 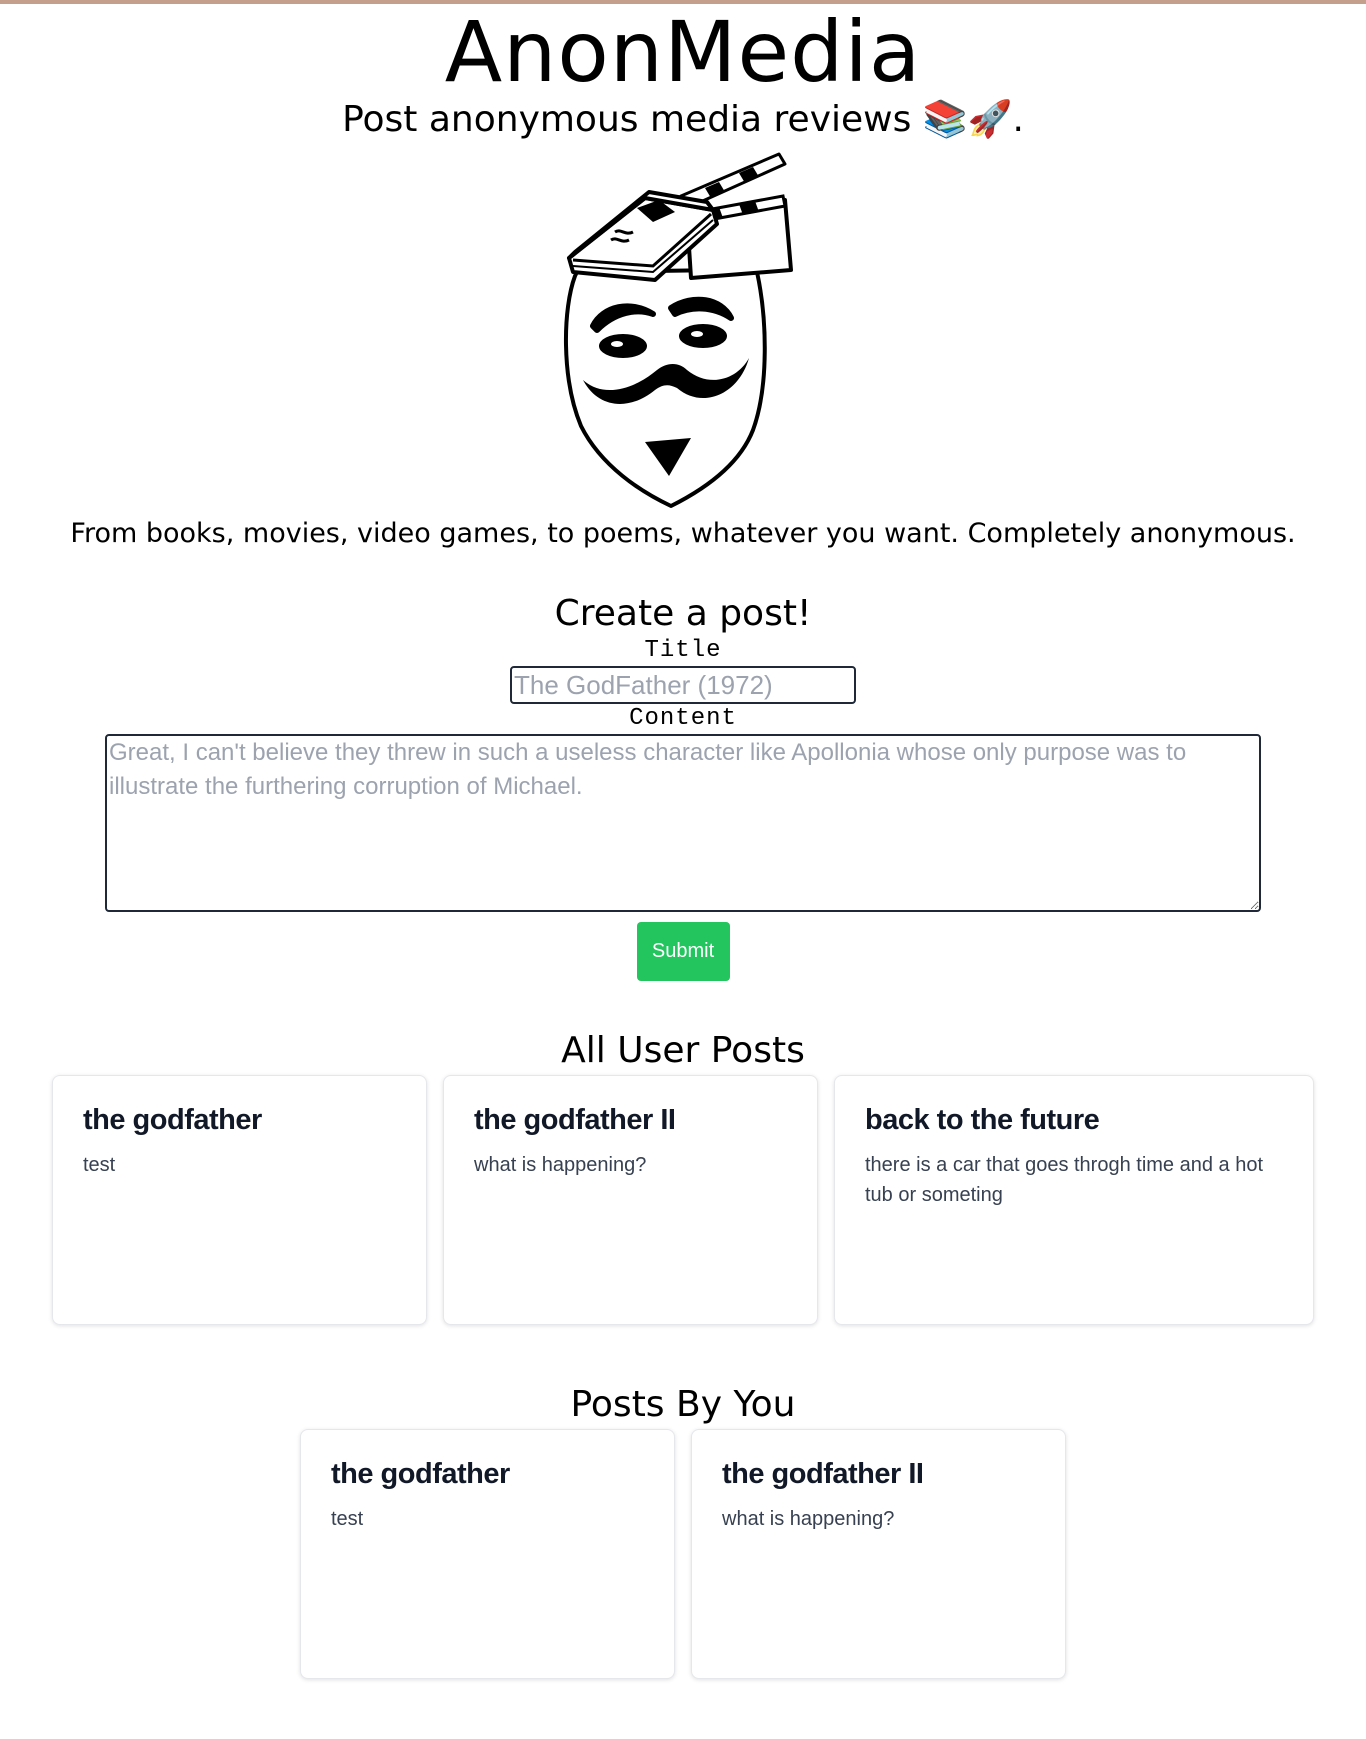 I want to click on create-post-heading: Create a post!, so click(x=683, y=613).